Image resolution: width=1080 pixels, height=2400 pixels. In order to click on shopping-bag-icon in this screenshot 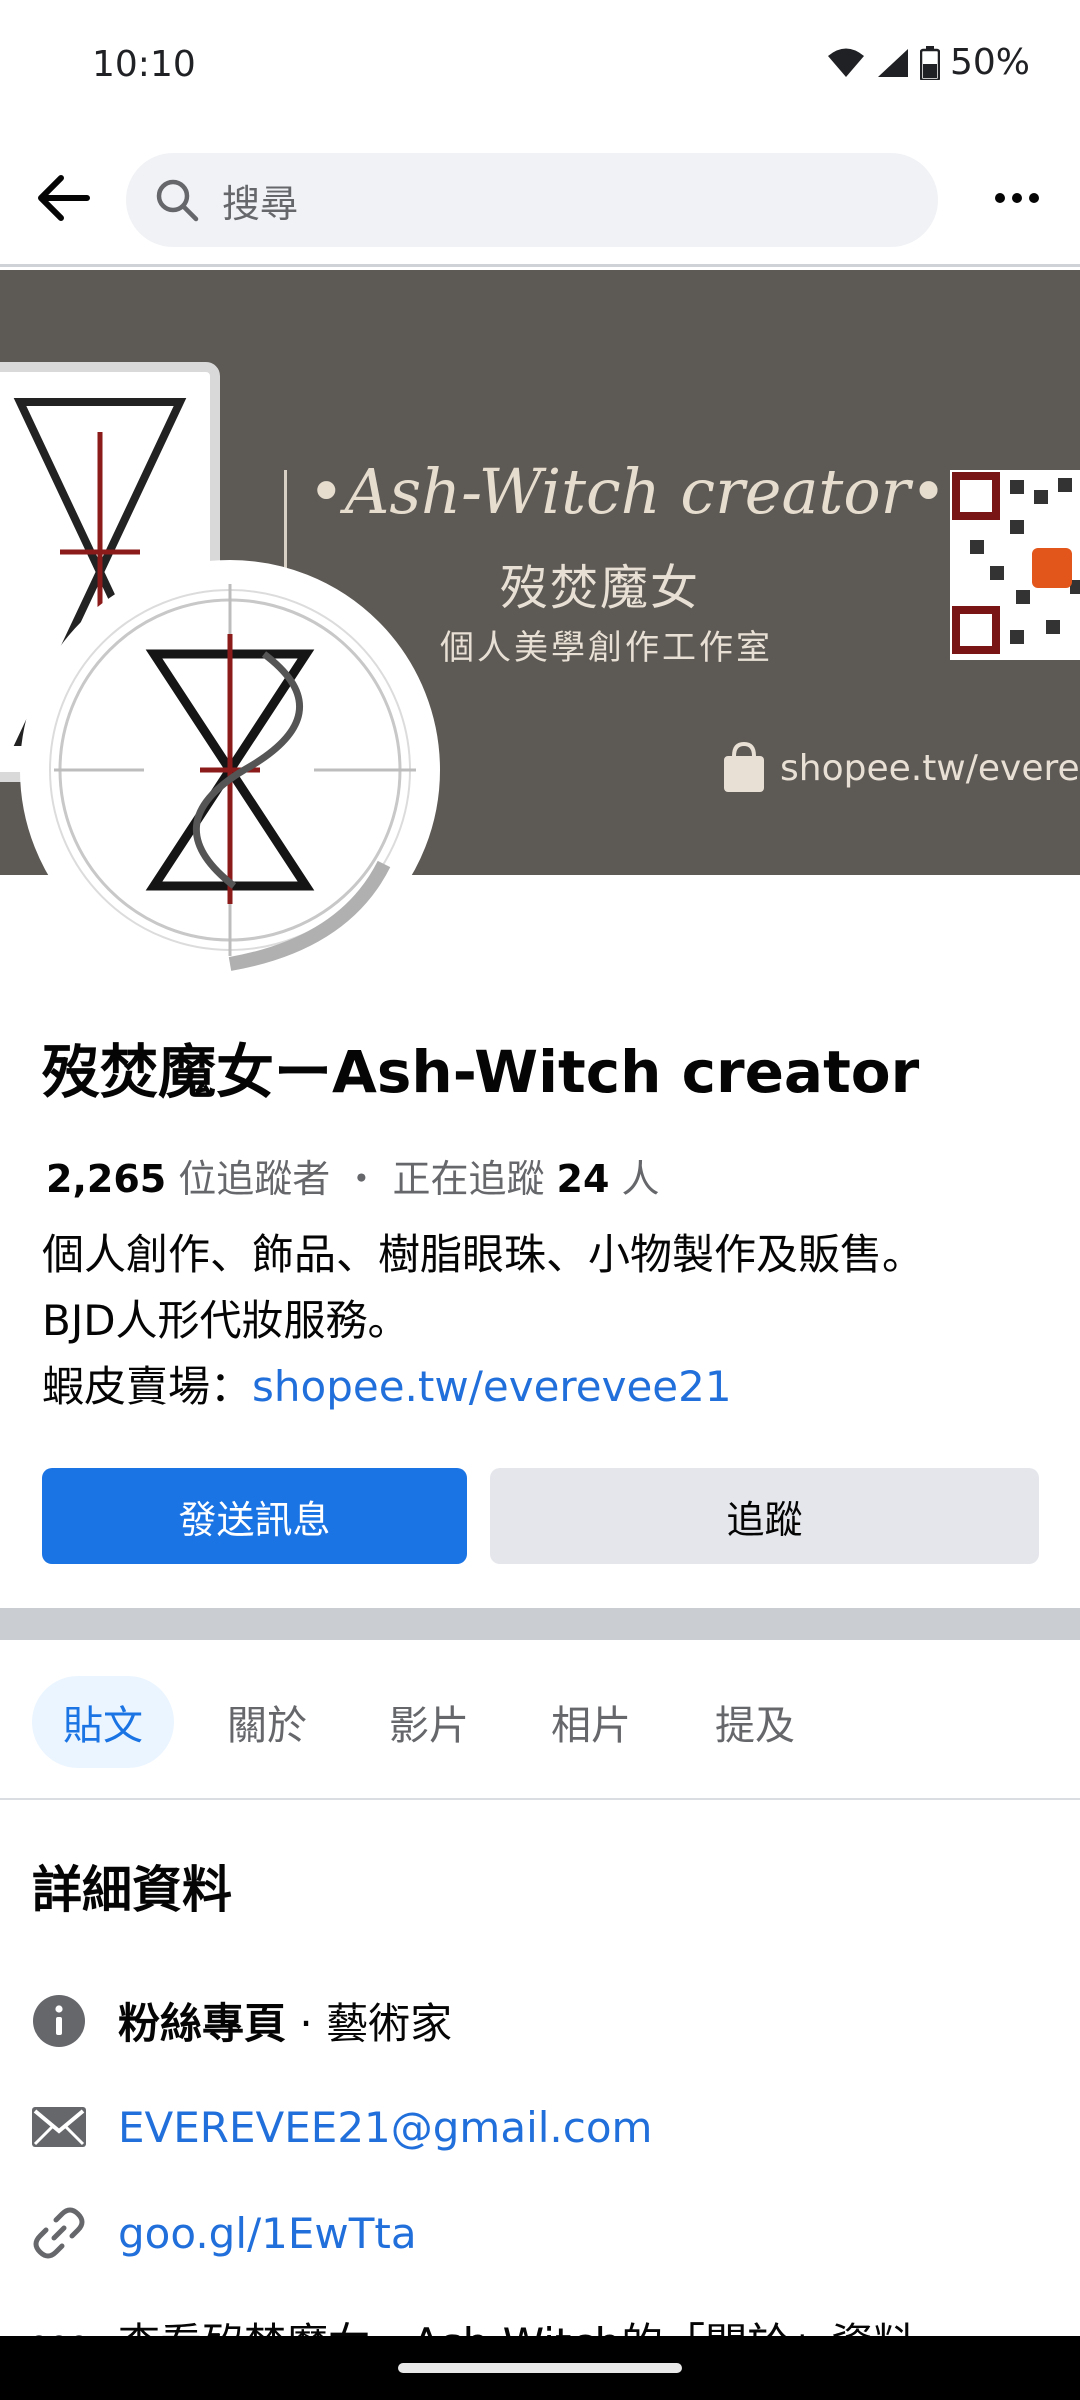, I will do `click(744, 767)`.